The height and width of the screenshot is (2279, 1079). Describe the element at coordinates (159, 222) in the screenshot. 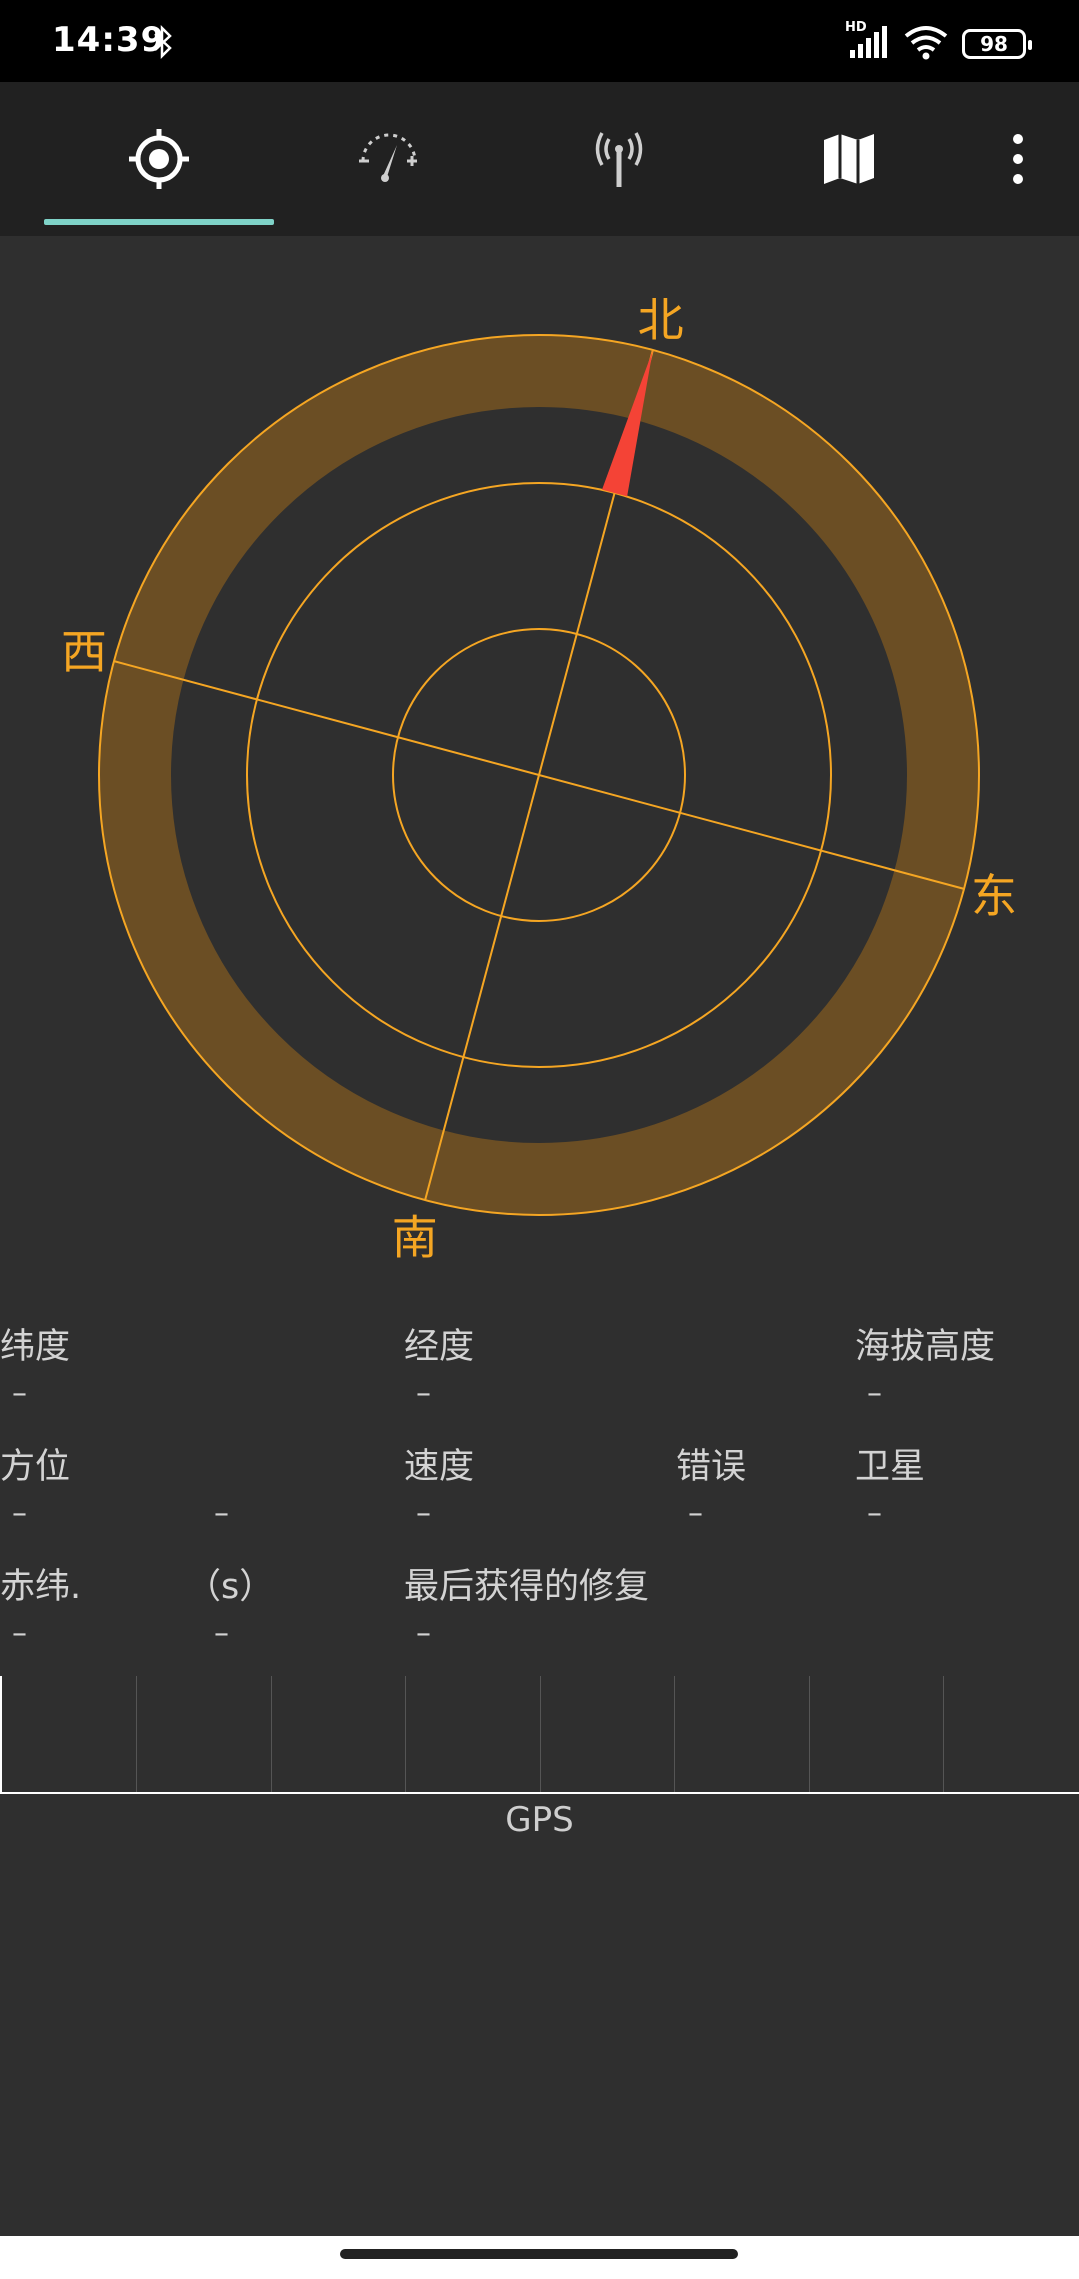

I see `active-tab-indicator` at that location.